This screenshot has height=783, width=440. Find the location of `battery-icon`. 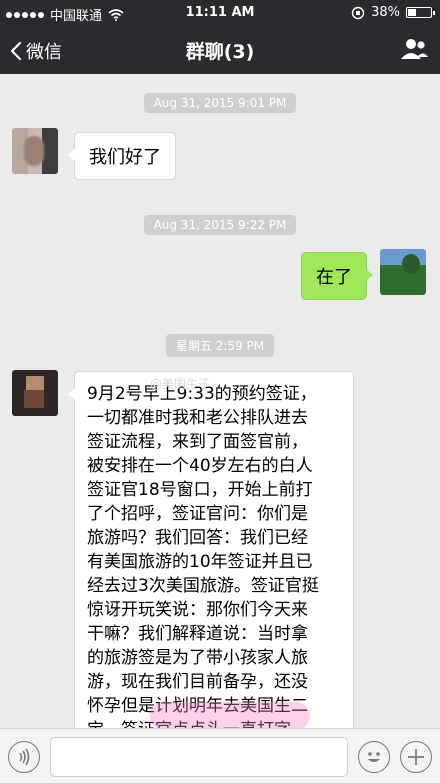

battery-icon is located at coordinates (420, 12).